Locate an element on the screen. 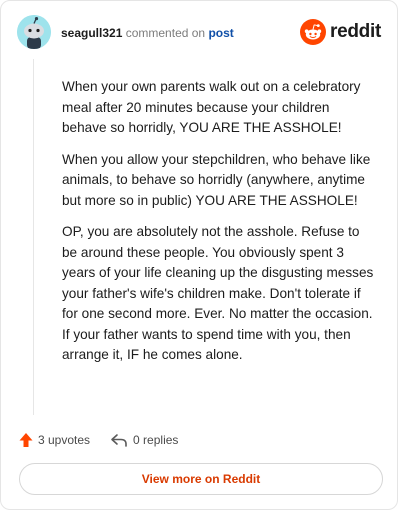 This screenshot has width=400, height=512. upvote-arrow-icon is located at coordinates (26, 440).